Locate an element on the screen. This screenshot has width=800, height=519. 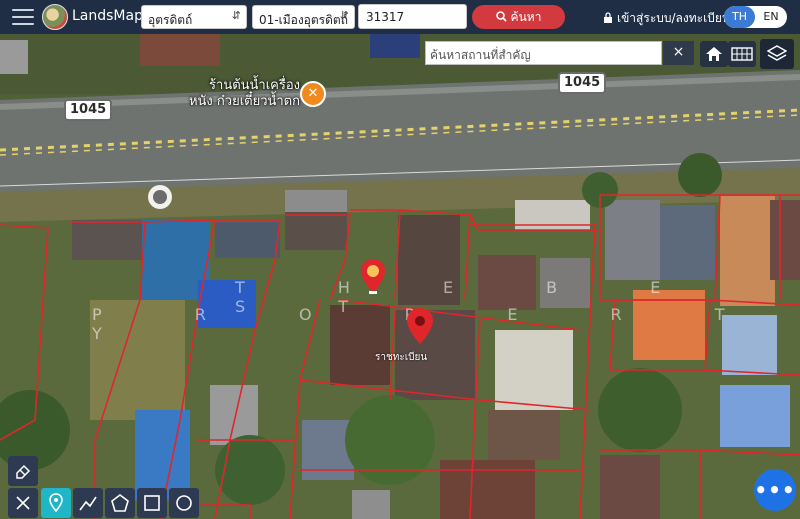
search-button: ค้นหา is located at coordinates (518, 17).